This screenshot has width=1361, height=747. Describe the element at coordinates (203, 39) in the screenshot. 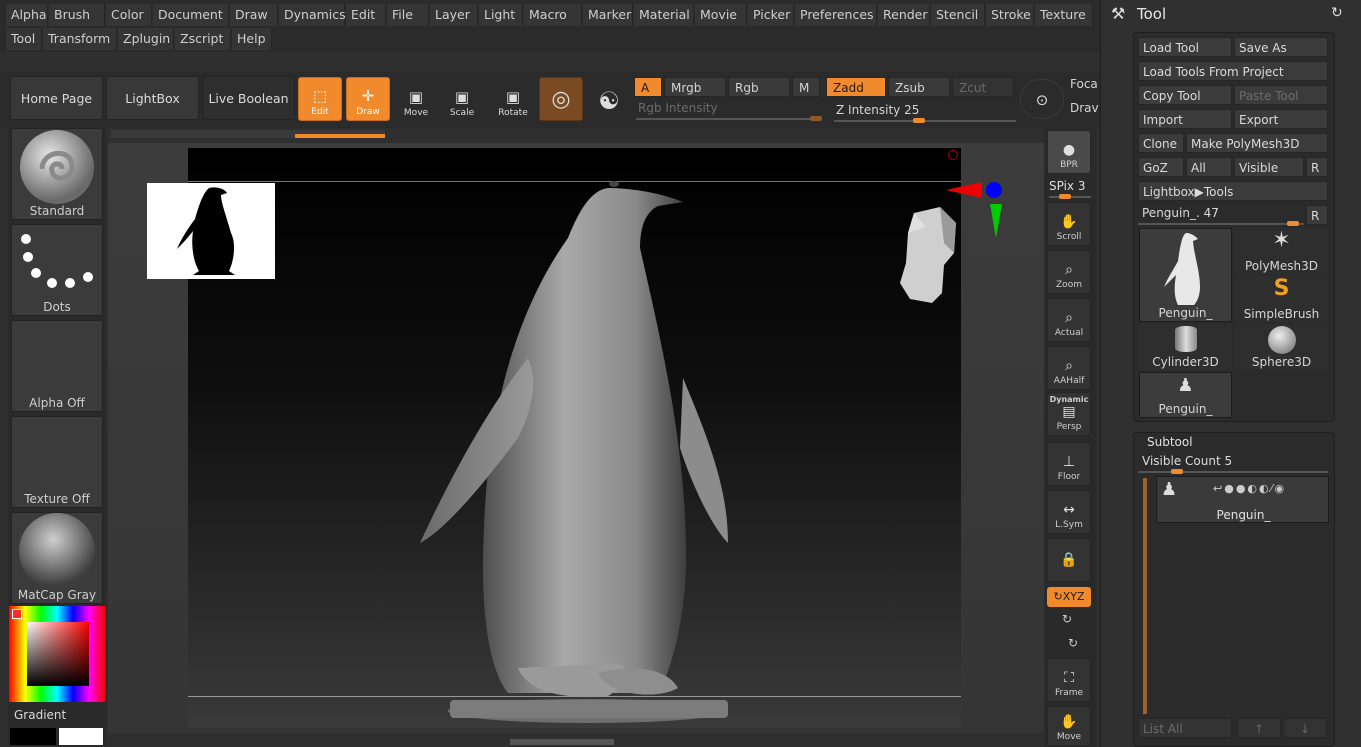

I see `menu-zscript: Zscript` at that location.